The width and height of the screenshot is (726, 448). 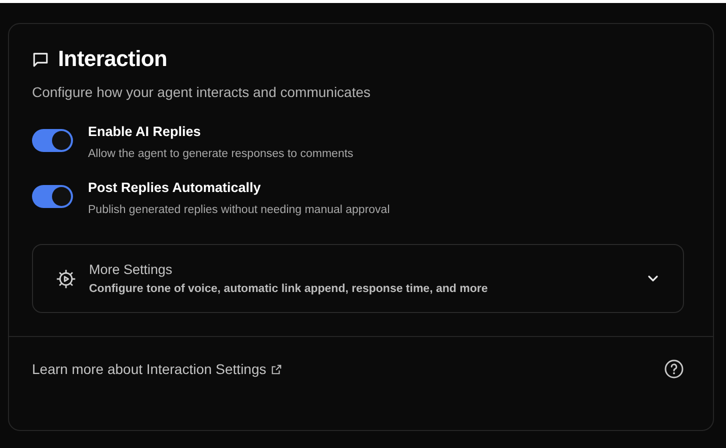 I want to click on help-icon, so click(x=674, y=369).